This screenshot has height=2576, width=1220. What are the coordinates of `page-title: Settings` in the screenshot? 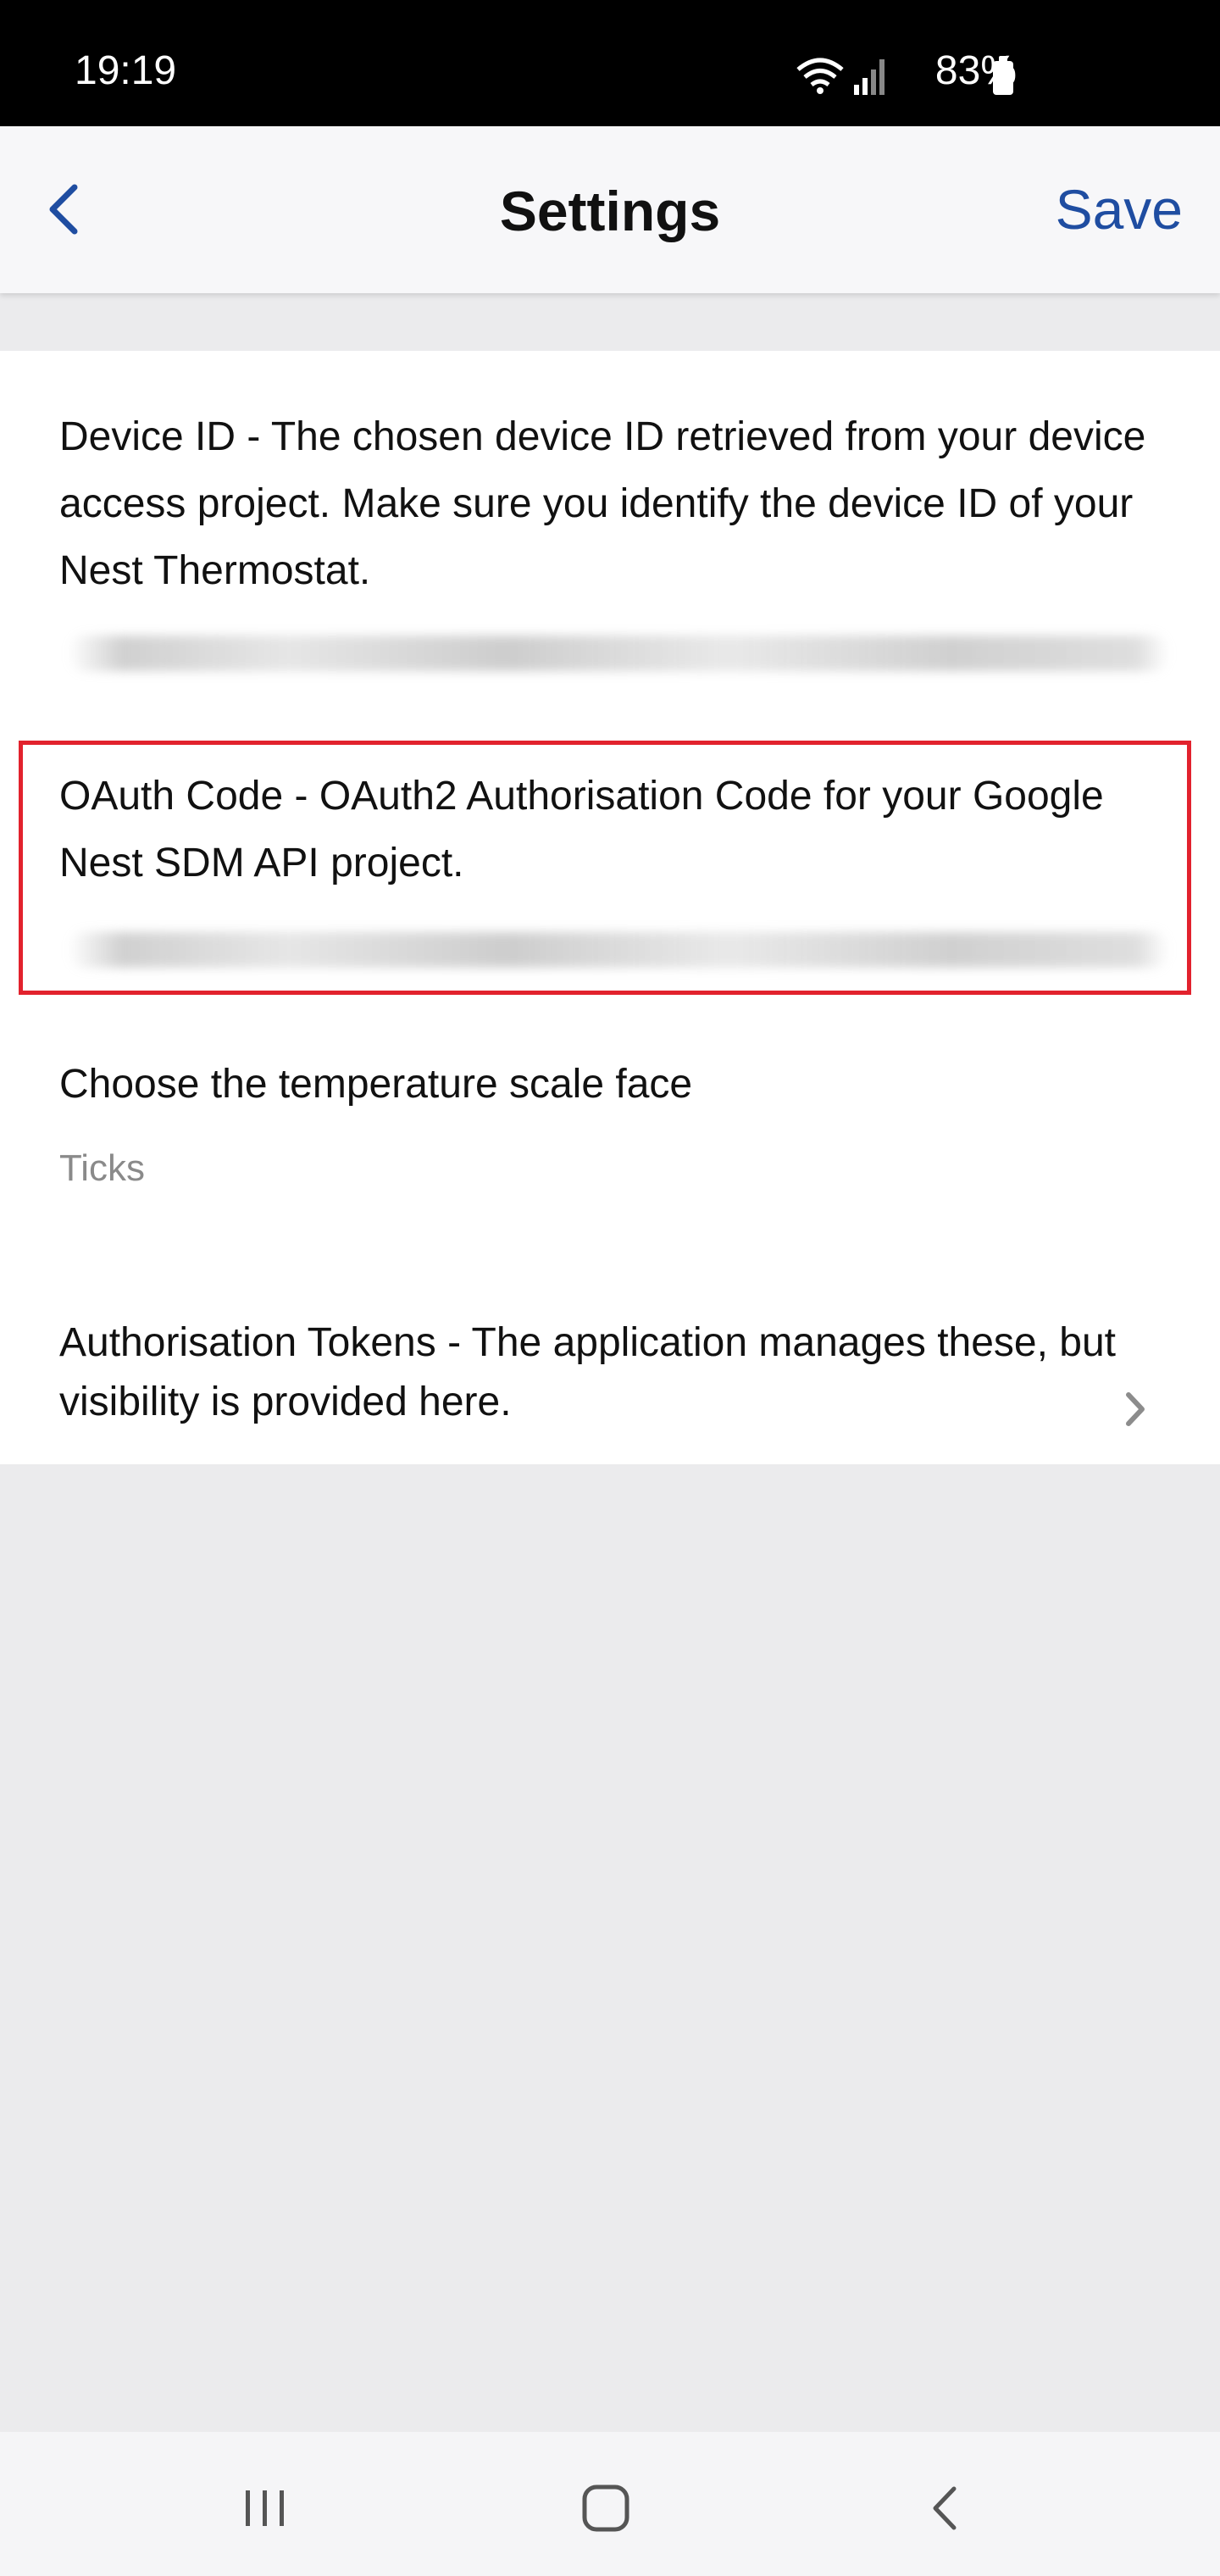 It's located at (610, 211).